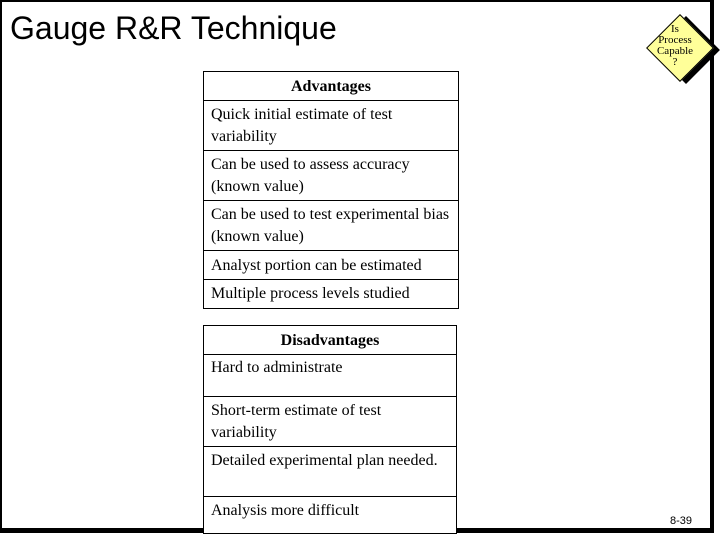  I want to click on disadvantage-row: Short-term estimate of test variability, so click(330, 422).